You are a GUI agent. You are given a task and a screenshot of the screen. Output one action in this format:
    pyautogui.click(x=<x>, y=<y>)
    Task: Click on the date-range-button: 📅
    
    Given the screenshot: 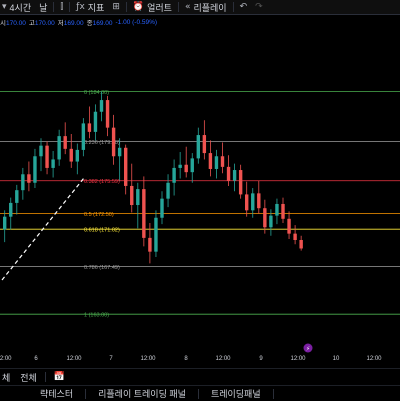 What is the action you would take?
    pyautogui.click(x=59, y=377)
    